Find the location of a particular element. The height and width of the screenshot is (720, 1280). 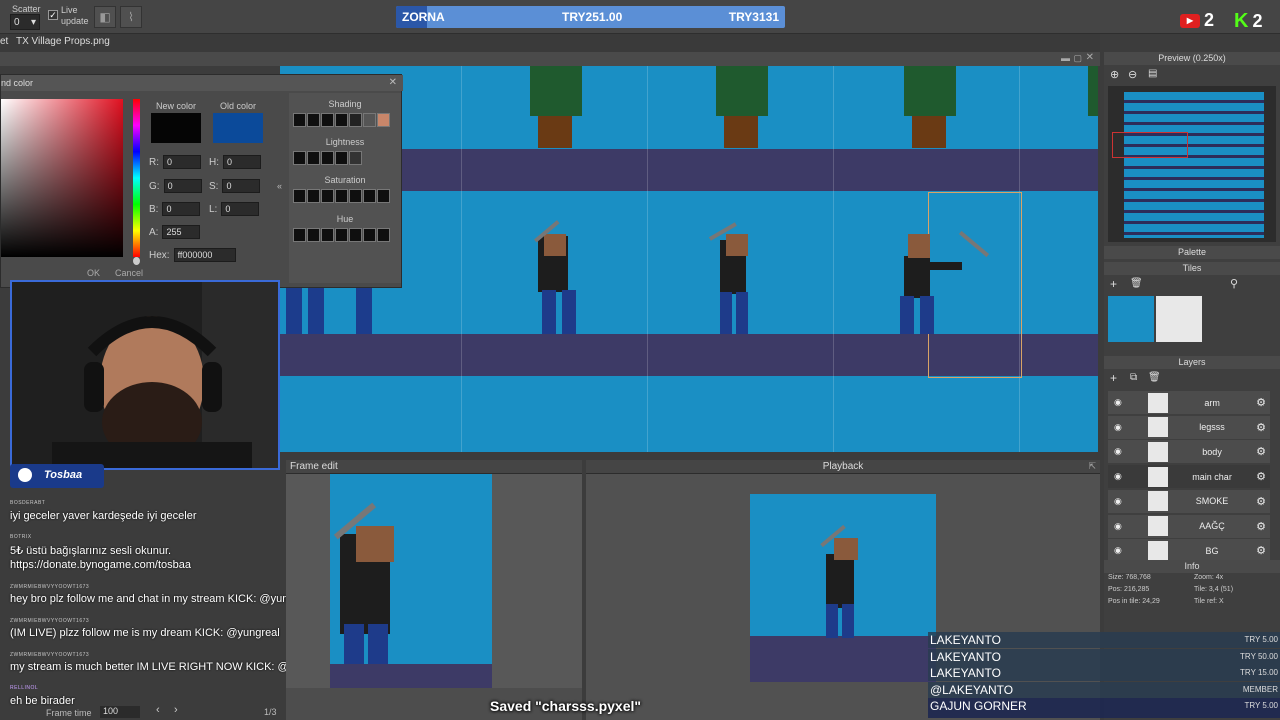

close-icon: ✕ is located at coordinates (393, 82).